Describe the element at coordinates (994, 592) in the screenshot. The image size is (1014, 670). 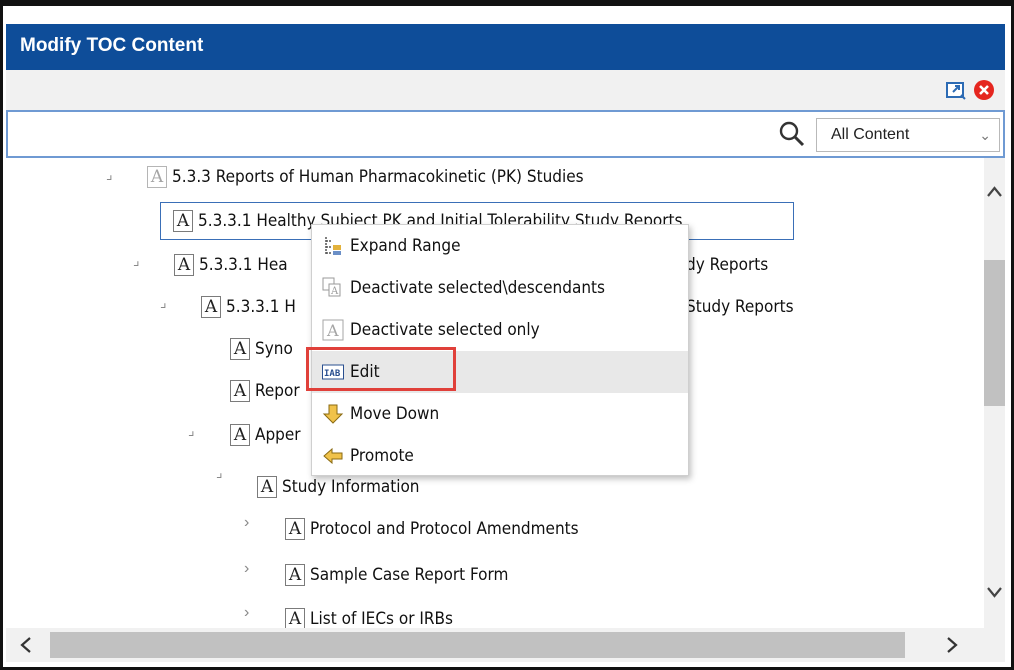
I see `scroll-down-icon` at that location.